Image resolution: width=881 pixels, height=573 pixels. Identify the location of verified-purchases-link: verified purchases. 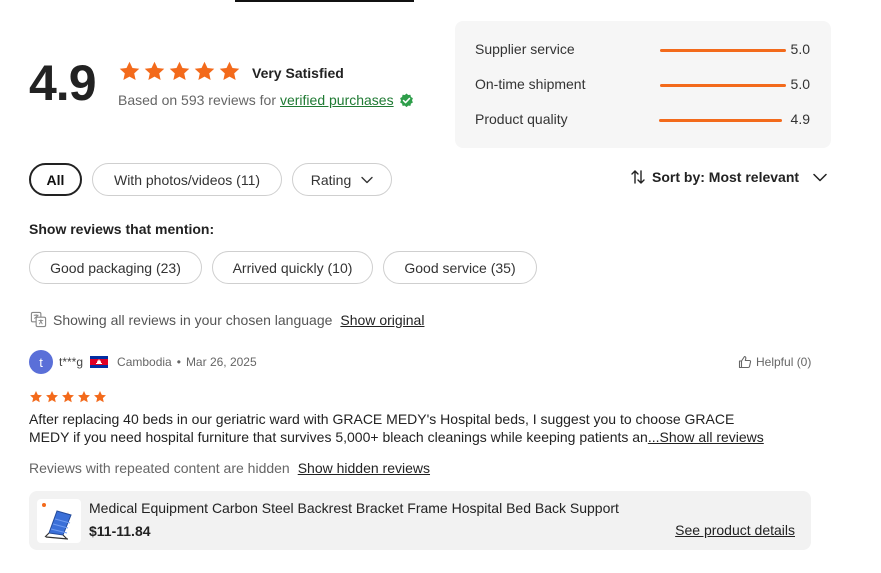
(337, 100).